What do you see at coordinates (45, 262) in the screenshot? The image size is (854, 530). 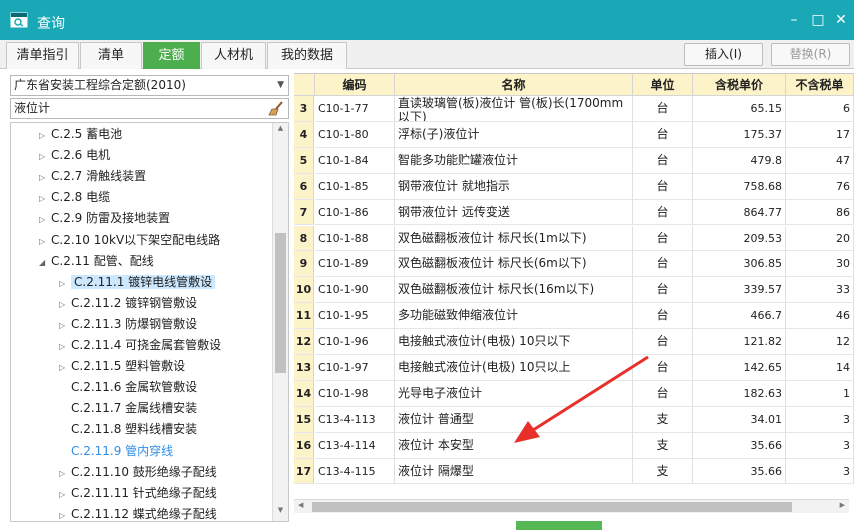 I see `triangle-down-icon: ◢` at bounding box center [45, 262].